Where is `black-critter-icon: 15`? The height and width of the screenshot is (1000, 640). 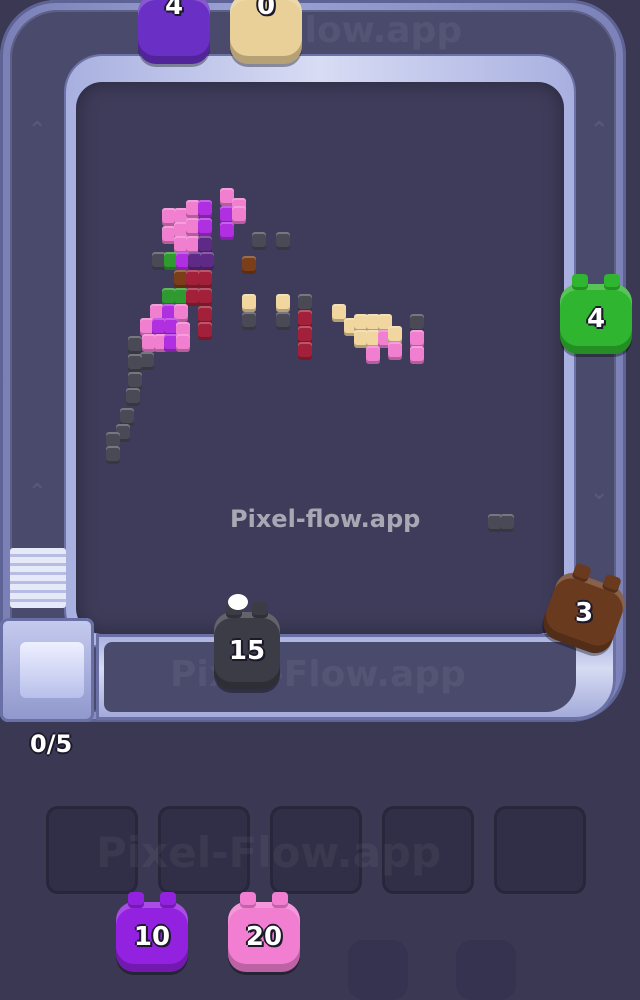 black-critter-icon: 15 is located at coordinates (247, 646).